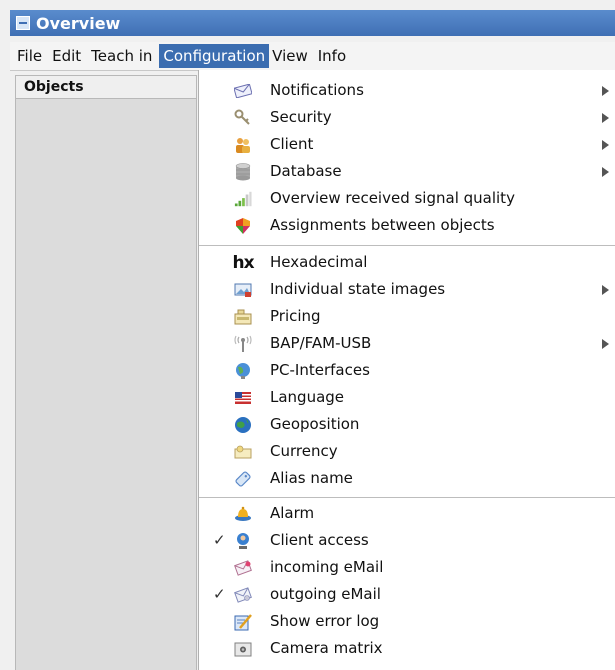 This screenshot has width=615, height=670. I want to click on menu-item-bap-fam-usb: BAP/FAM-USB, so click(407, 343).